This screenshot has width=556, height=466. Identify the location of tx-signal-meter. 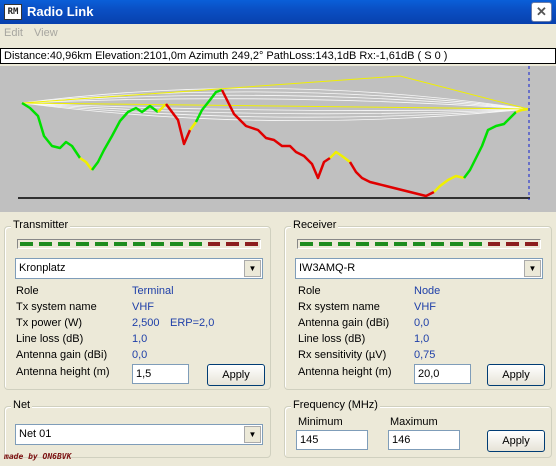
(139, 244).